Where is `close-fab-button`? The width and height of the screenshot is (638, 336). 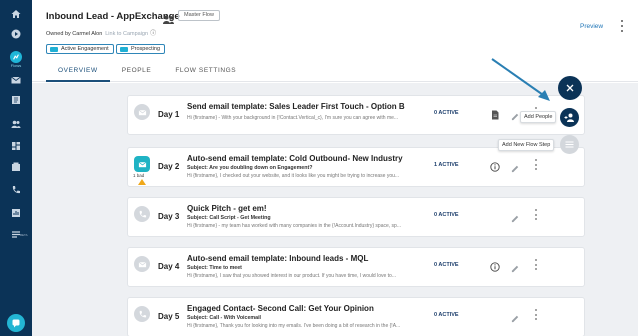 close-fab-button is located at coordinates (570, 88).